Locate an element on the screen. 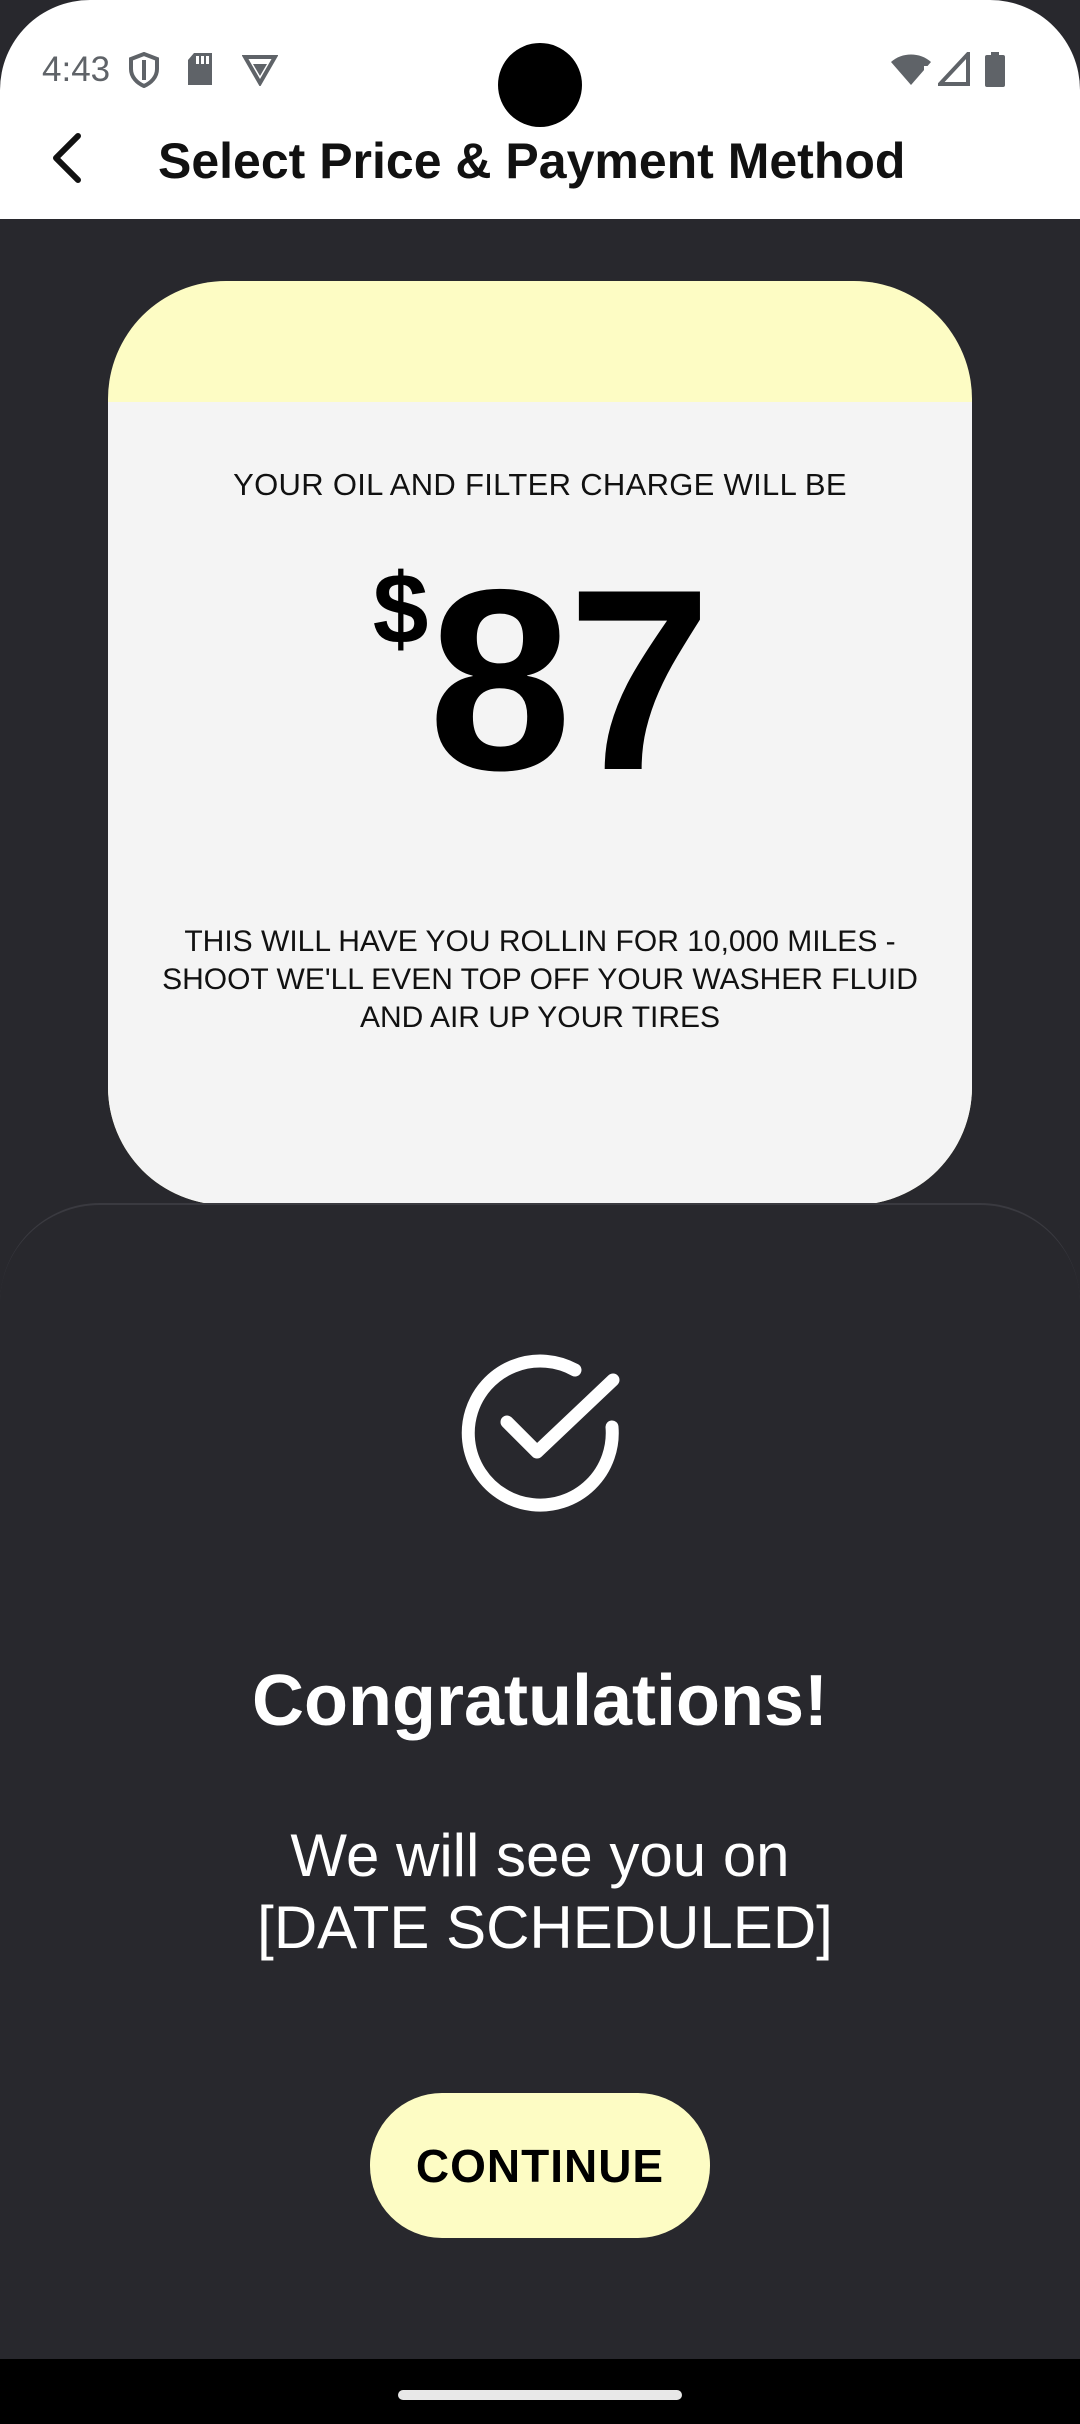 The image size is (1080, 2424). page-title: Select Price & Payment Method is located at coordinates (532, 161).